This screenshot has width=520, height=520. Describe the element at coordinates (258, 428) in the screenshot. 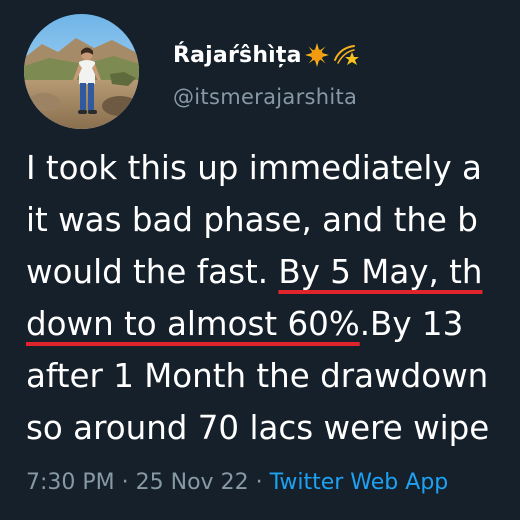

I see `tweet-line-6-text: so around 70 lacs were wipe` at that location.